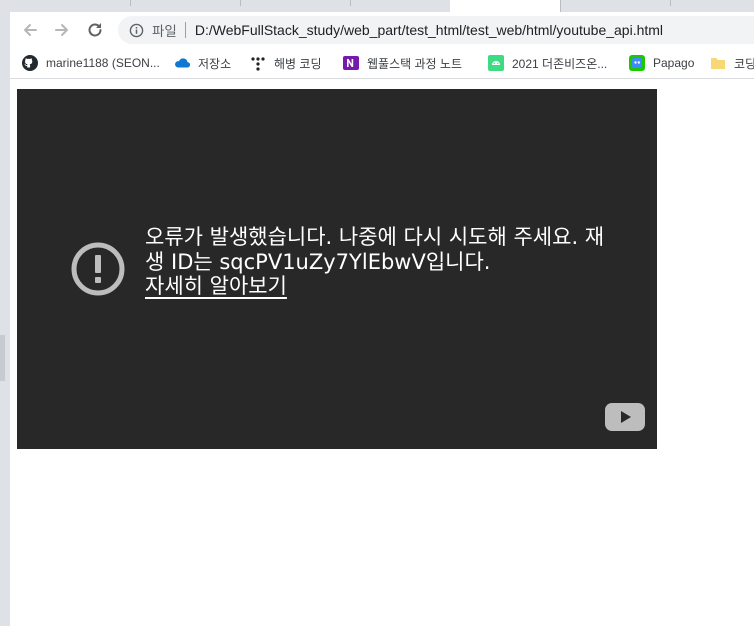 The height and width of the screenshot is (626, 754). I want to click on forward-arrow-icon, so click(61, 30).